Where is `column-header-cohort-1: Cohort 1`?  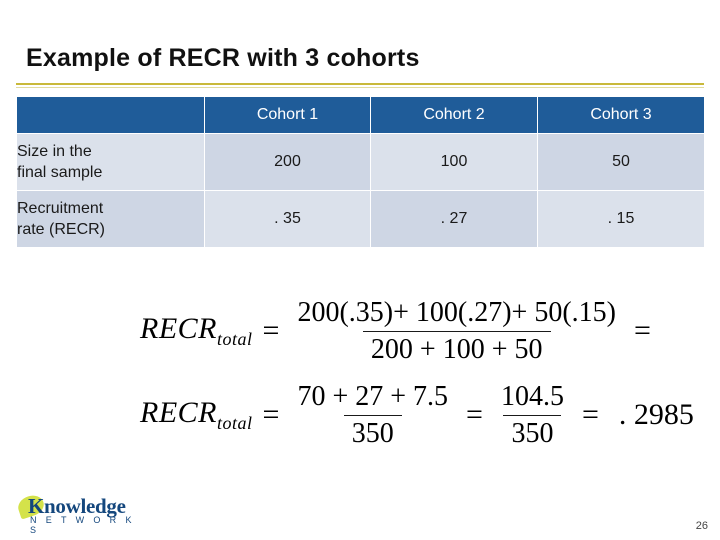 column-header-cohort-1: Cohort 1 is located at coordinates (287, 115).